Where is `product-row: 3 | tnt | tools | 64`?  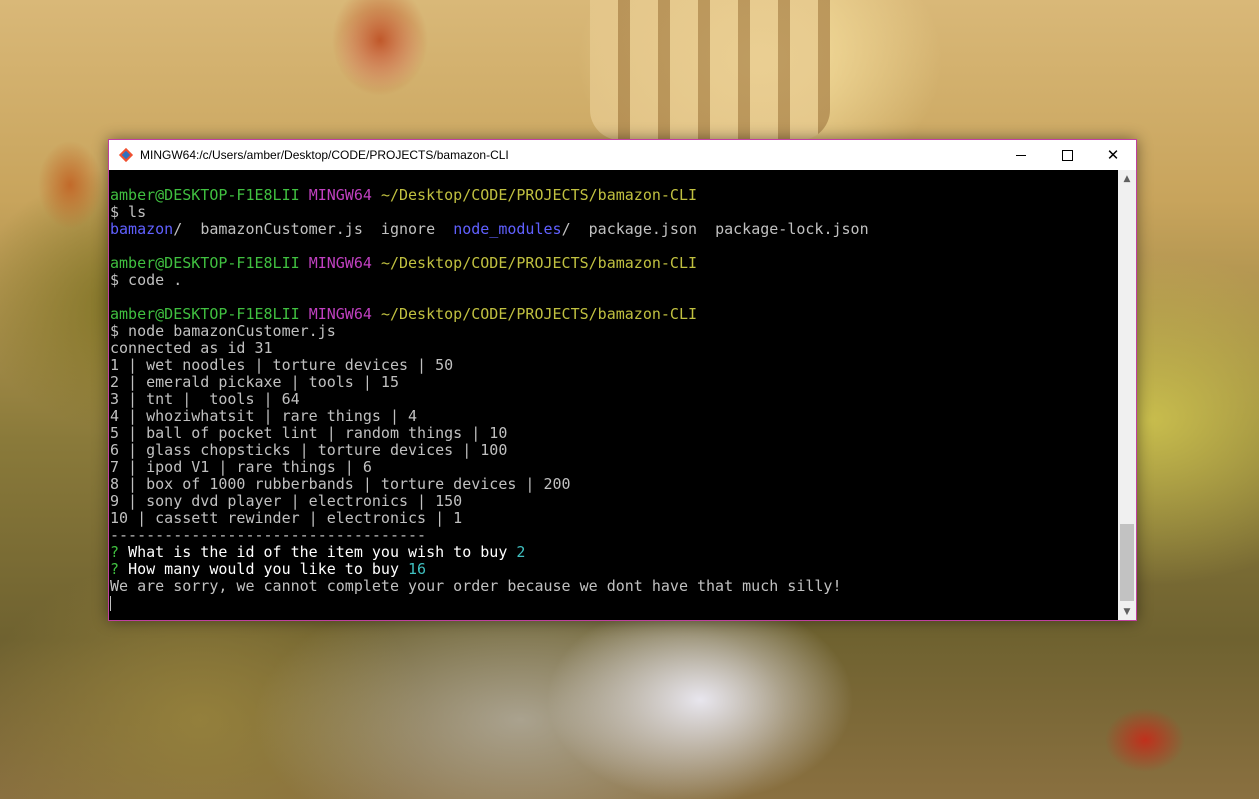 product-row: 3 | tnt | tools | 64 is located at coordinates (205, 399).